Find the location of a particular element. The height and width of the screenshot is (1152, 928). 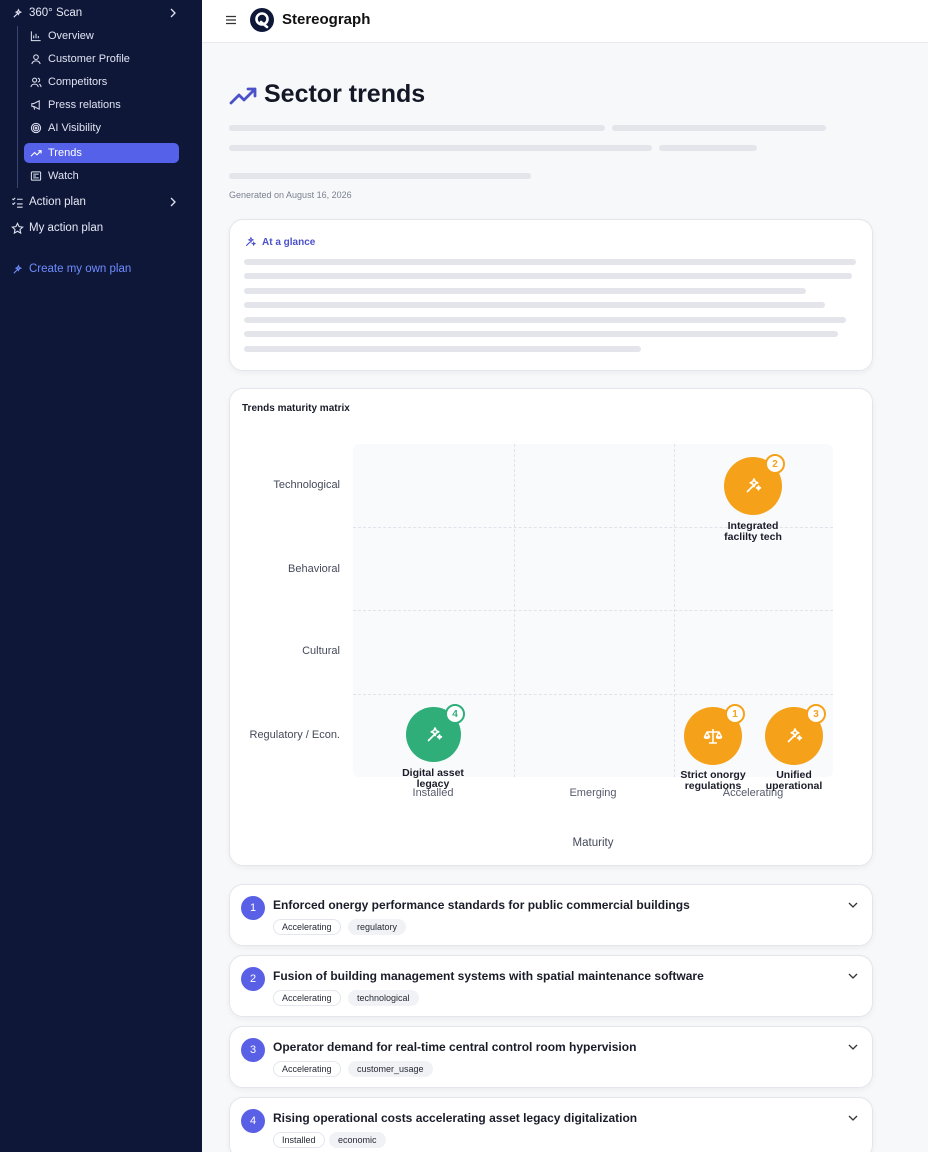

matrix-title: Trends maturity matrix is located at coordinates (296, 408).